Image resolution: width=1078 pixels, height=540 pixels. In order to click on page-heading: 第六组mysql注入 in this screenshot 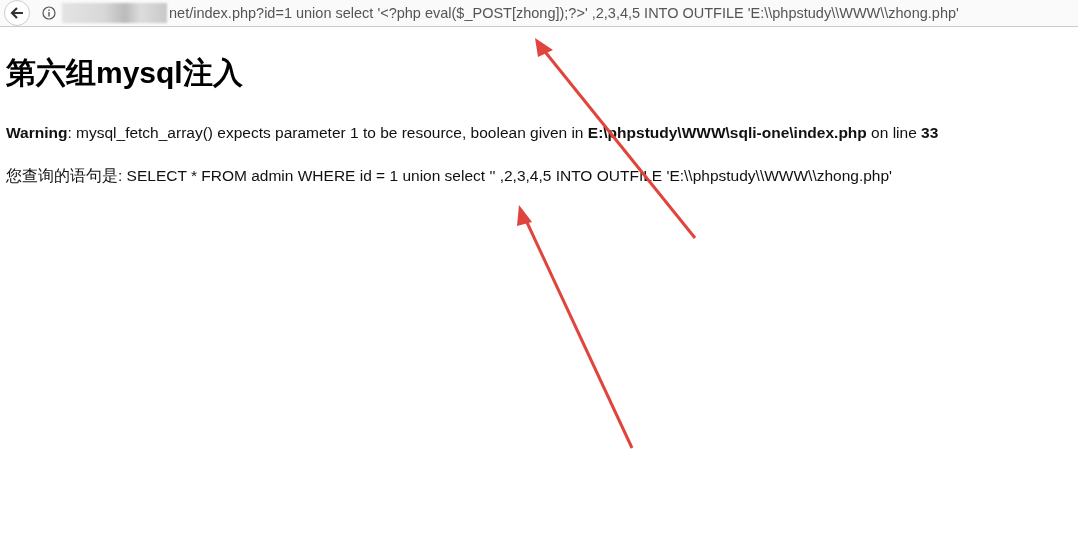, I will do `click(125, 73)`.